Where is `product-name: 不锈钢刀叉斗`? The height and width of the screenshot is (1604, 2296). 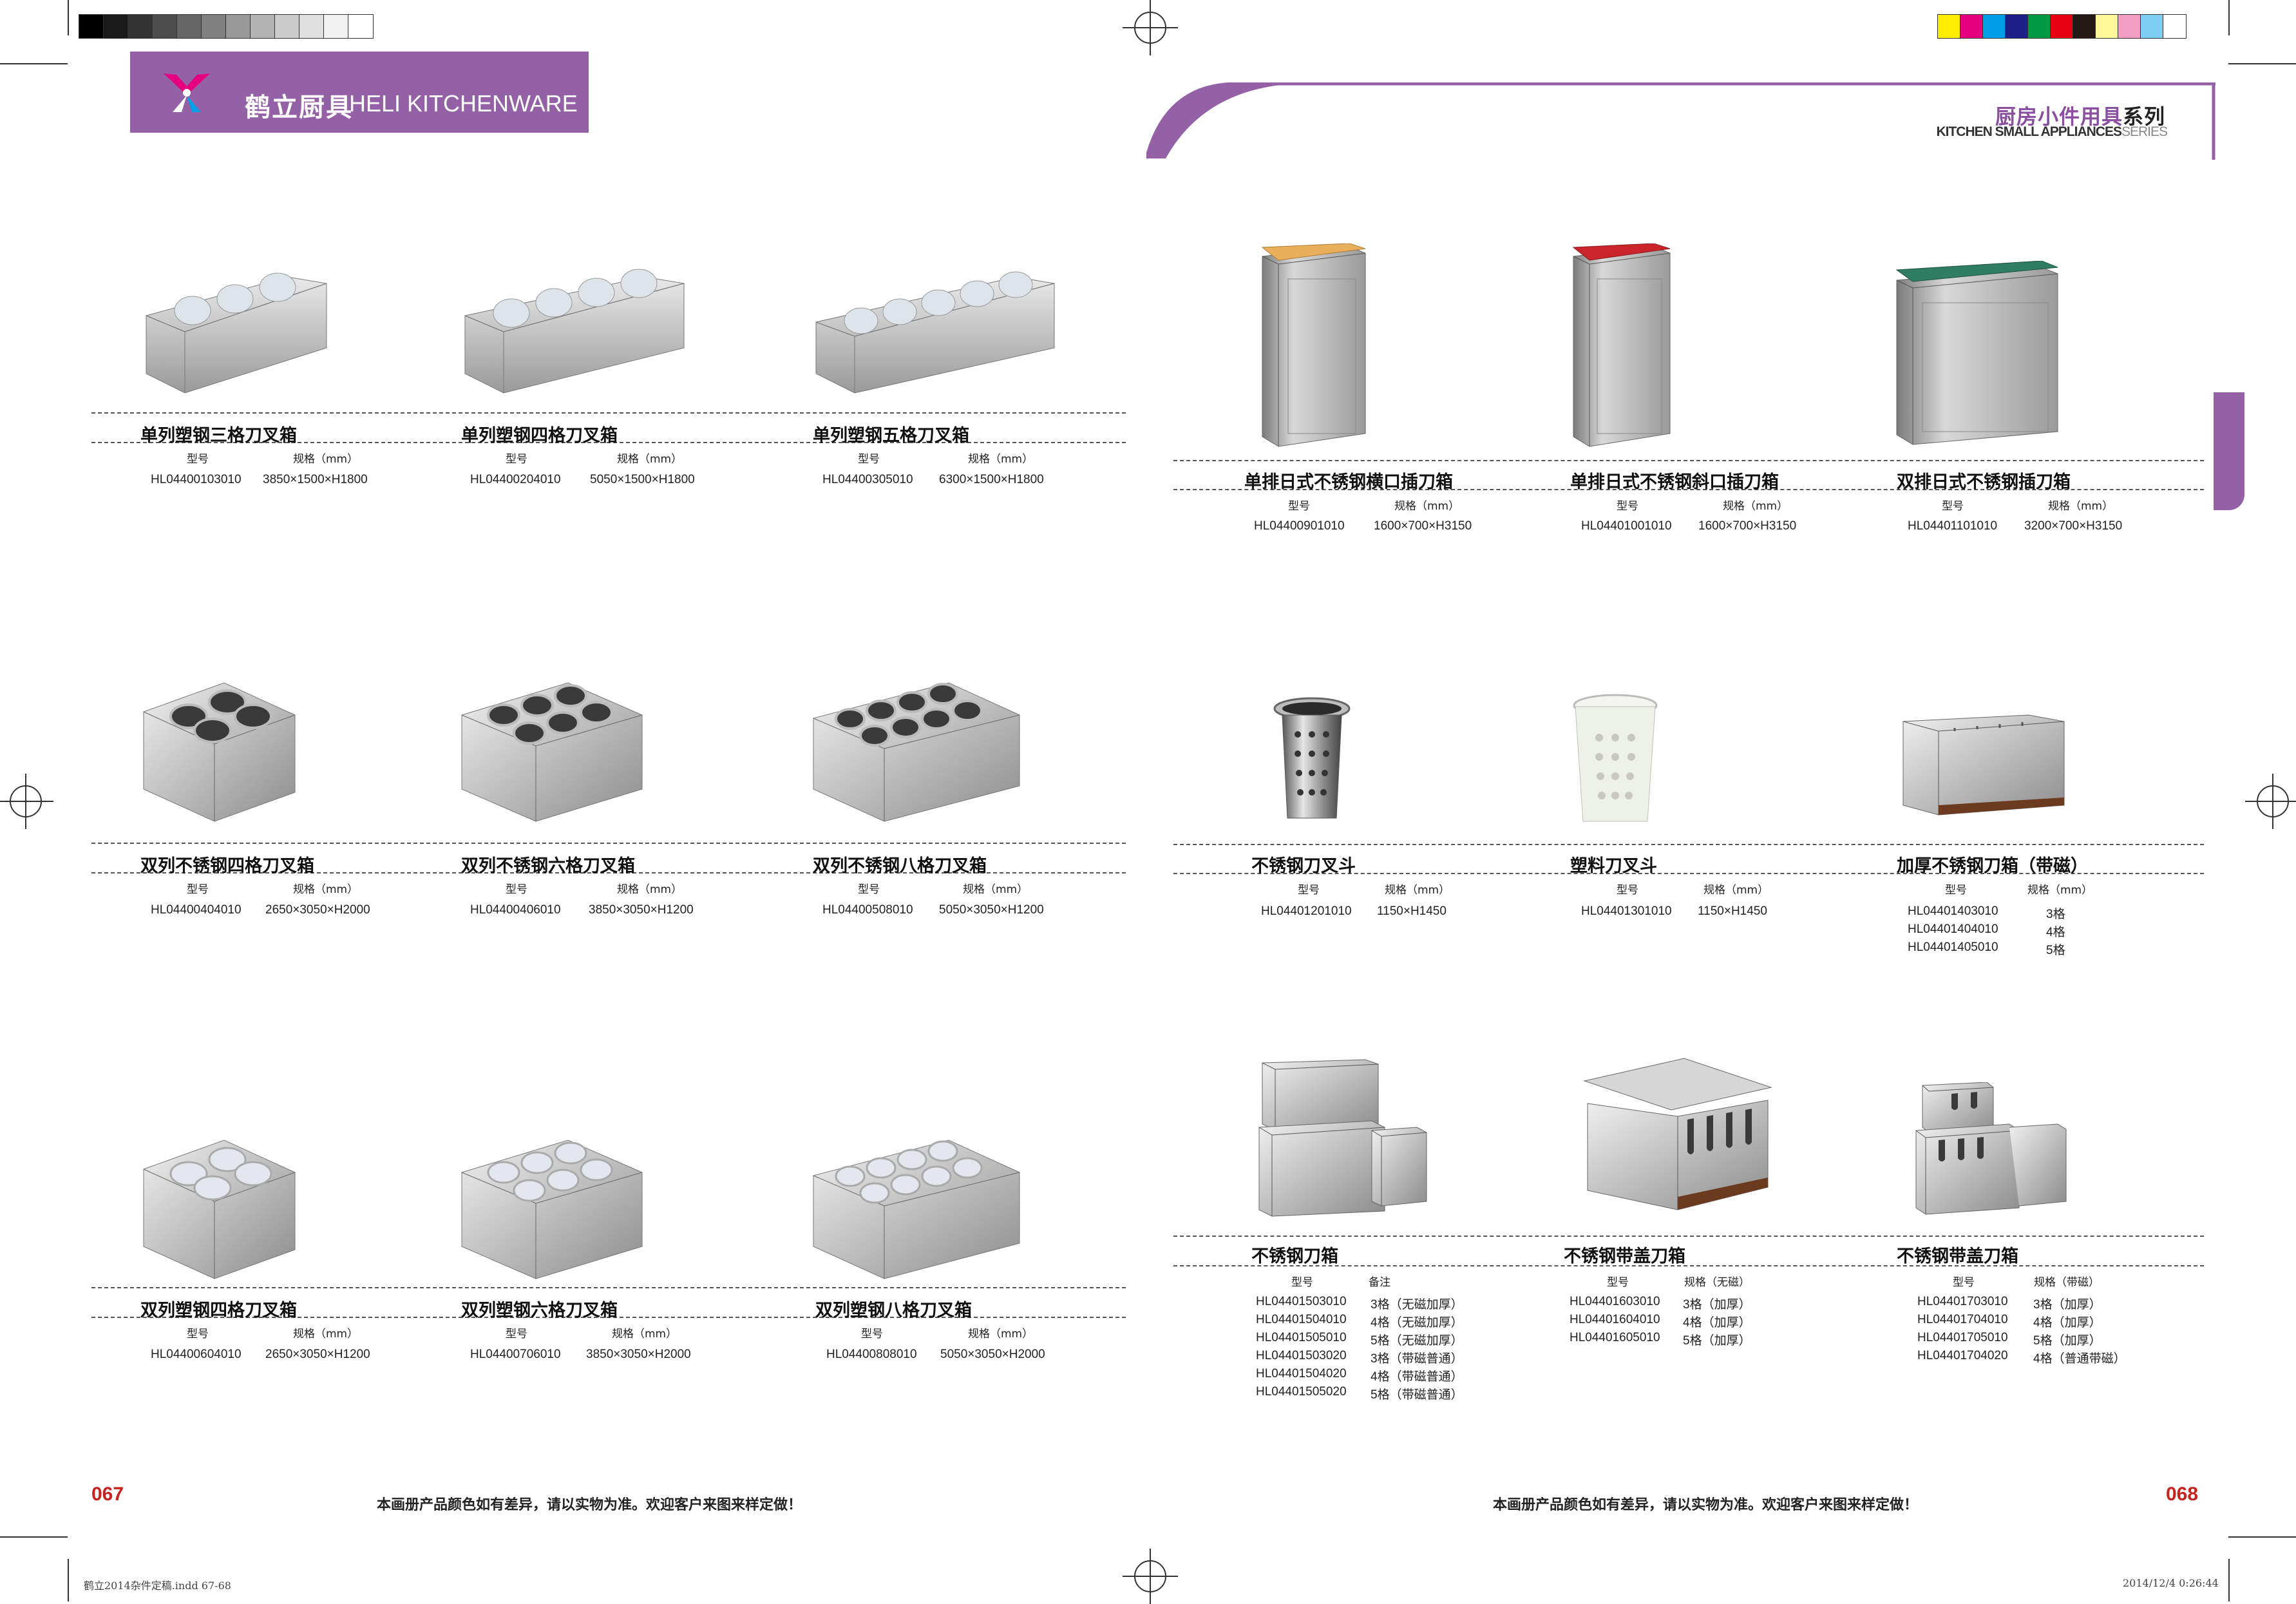 product-name: 不锈钢刀叉斗 is located at coordinates (1303, 866).